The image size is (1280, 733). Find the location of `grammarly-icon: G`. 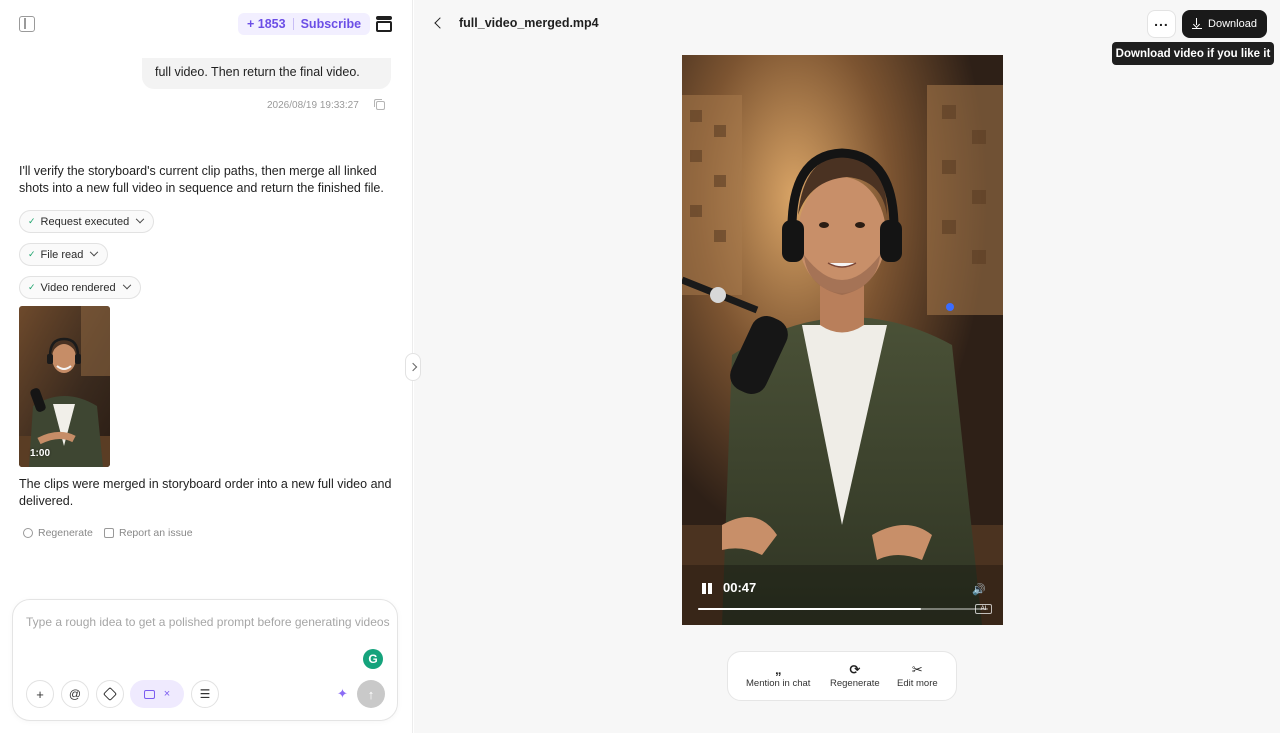

grammarly-icon: G is located at coordinates (373, 659).